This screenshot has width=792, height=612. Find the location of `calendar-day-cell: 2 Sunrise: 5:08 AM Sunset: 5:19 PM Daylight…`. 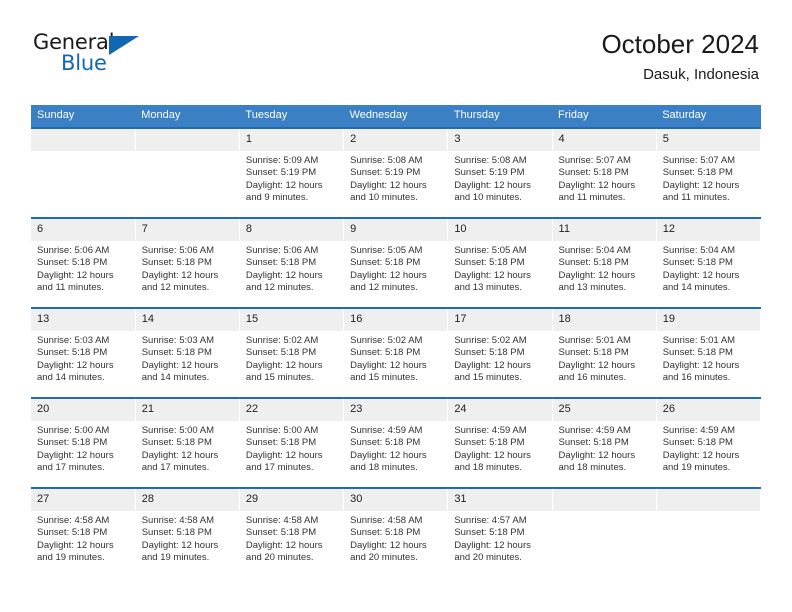

calendar-day-cell: 2 Sunrise: 5:08 AM Sunset: 5:19 PM Daylight… is located at coordinates (396, 172).